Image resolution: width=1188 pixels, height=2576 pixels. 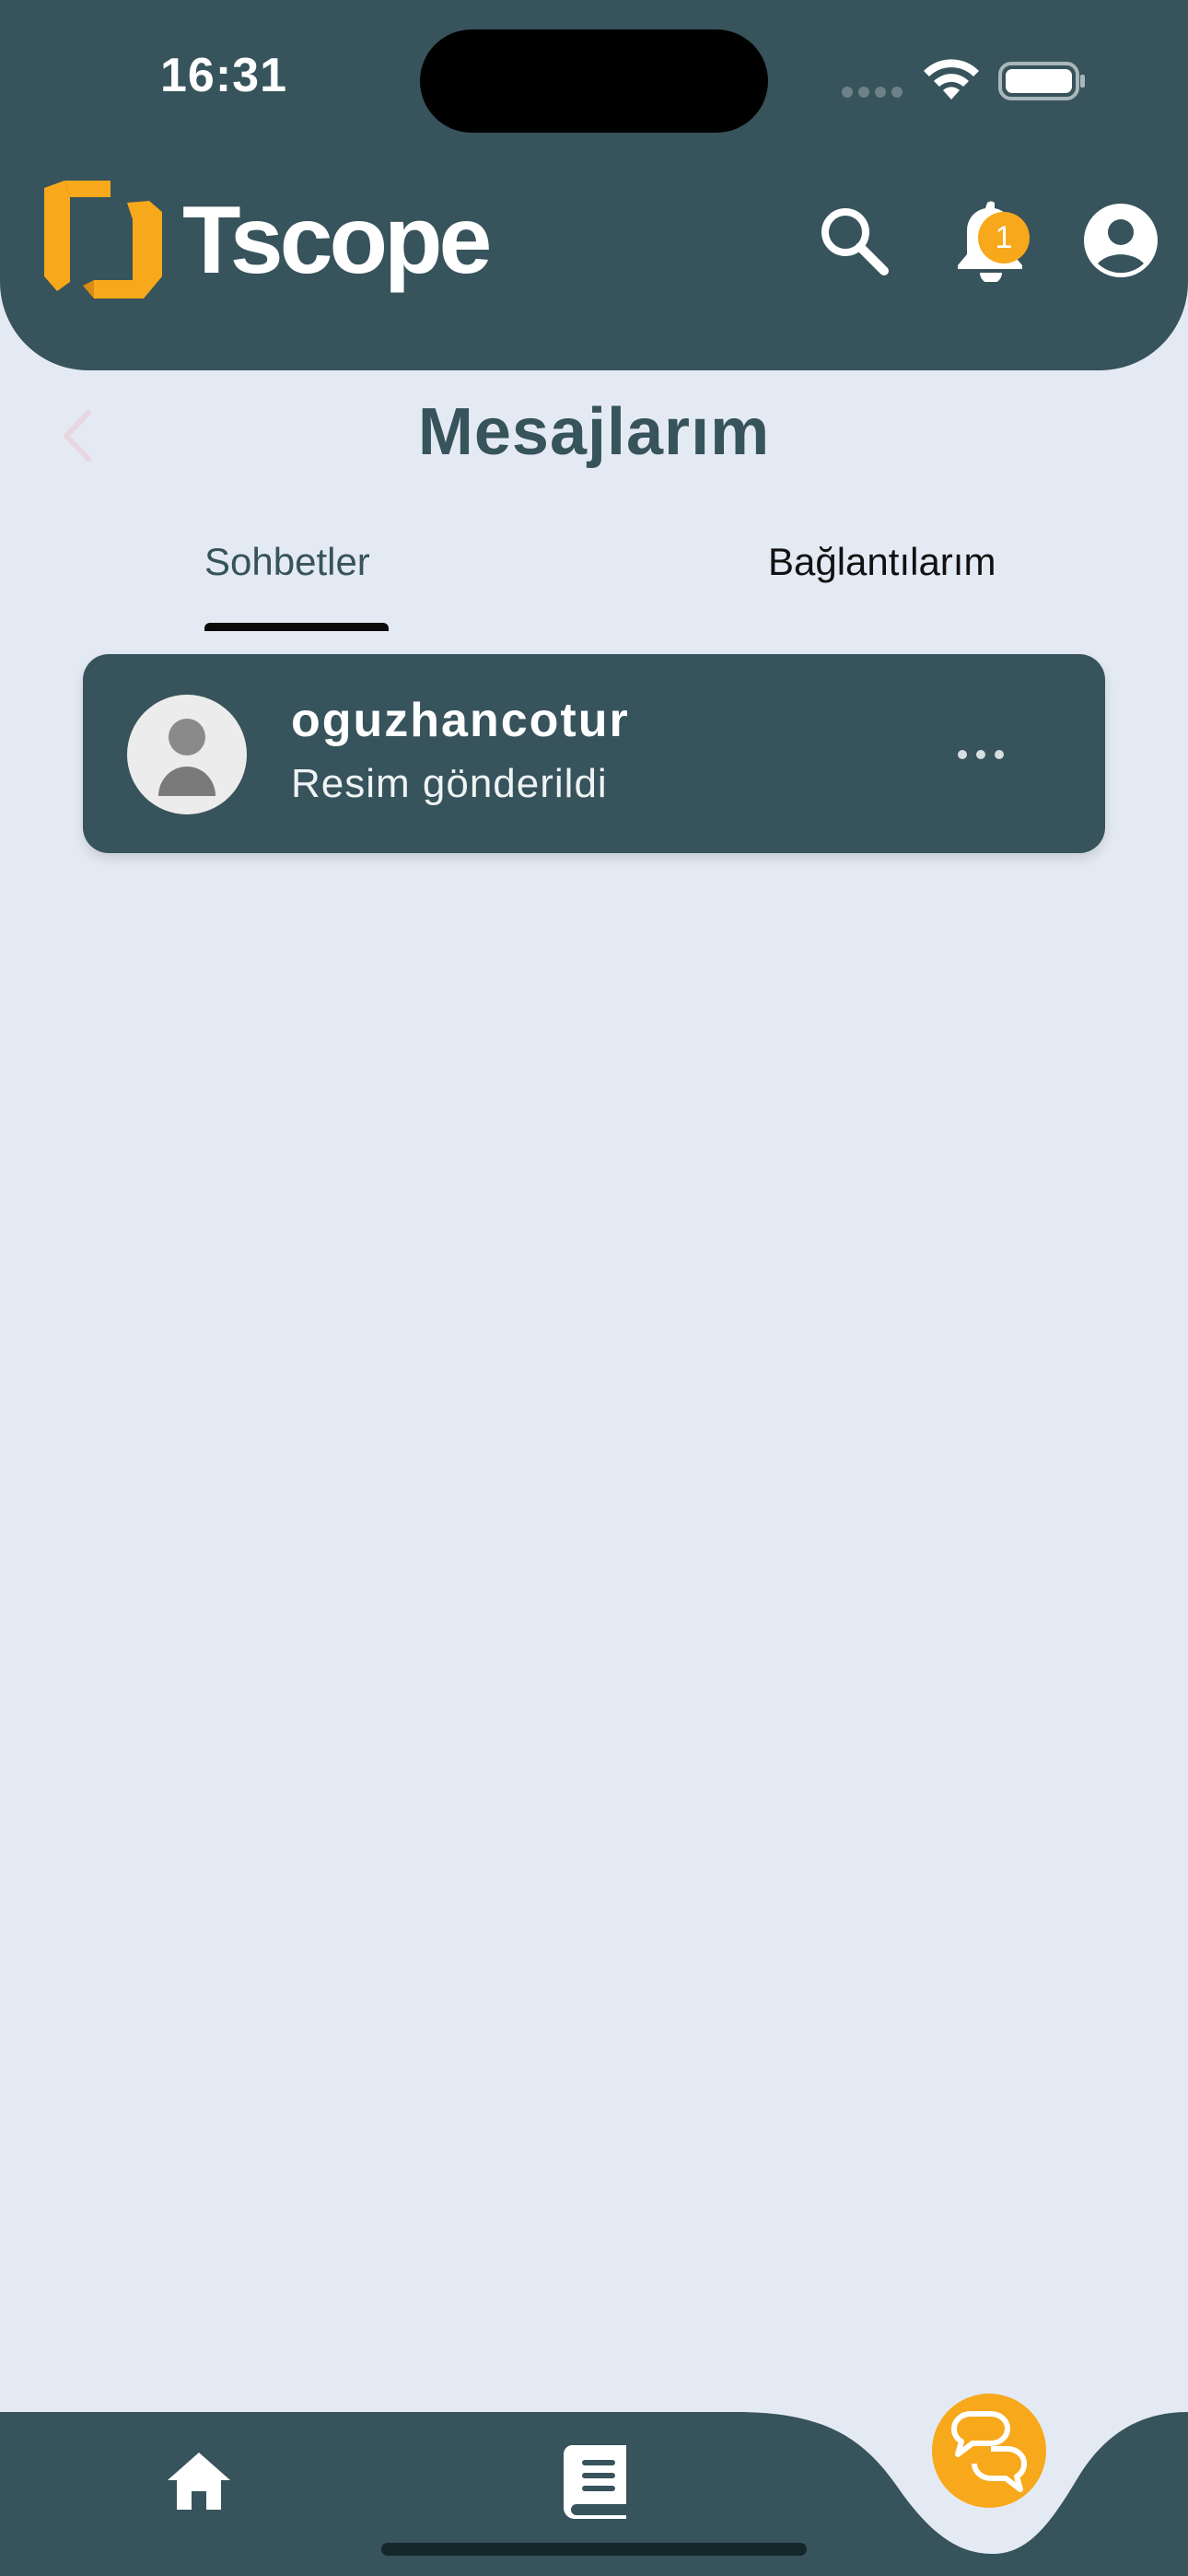 What do you see at coordinates (296, 627) in the screenshot?
I see `active-tab-indicator` at bounding box center [296, 627].